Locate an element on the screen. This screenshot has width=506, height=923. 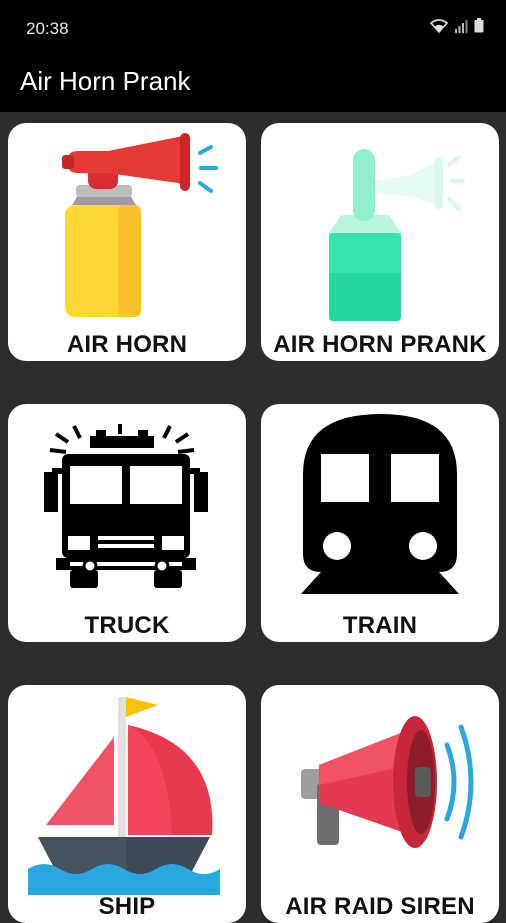
status-time: 20:38 is located at coordinates (47, 28).